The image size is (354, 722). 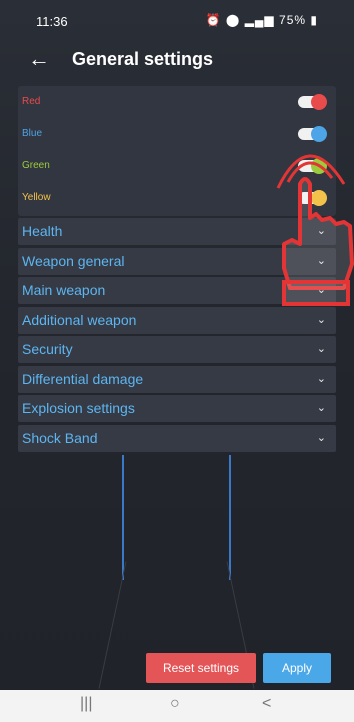 I want to click on nav-back-icon: <, so click(x=266, y=704).